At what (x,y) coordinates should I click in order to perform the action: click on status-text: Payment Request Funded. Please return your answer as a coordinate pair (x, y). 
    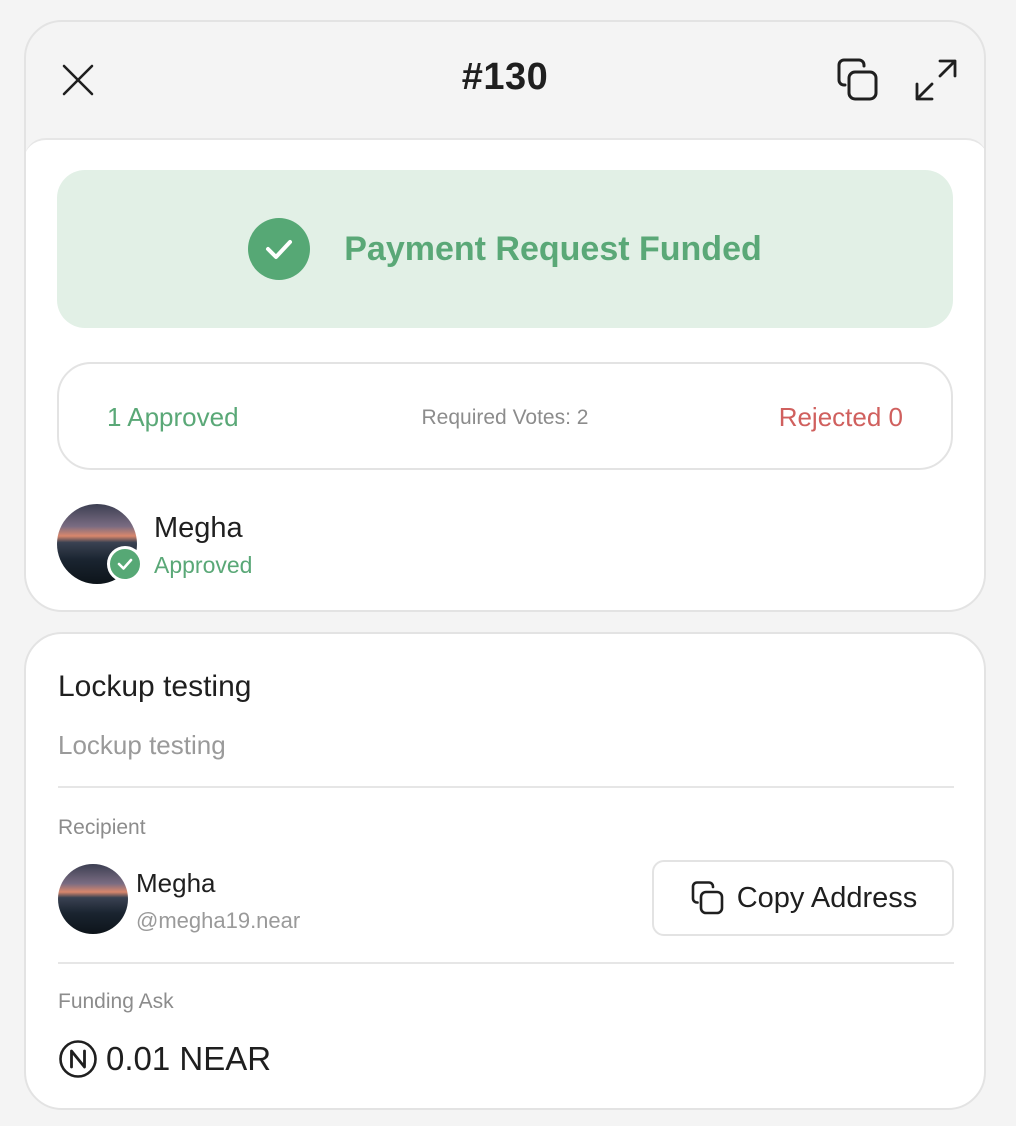
    Looking at the image, I should click on (553, 248).